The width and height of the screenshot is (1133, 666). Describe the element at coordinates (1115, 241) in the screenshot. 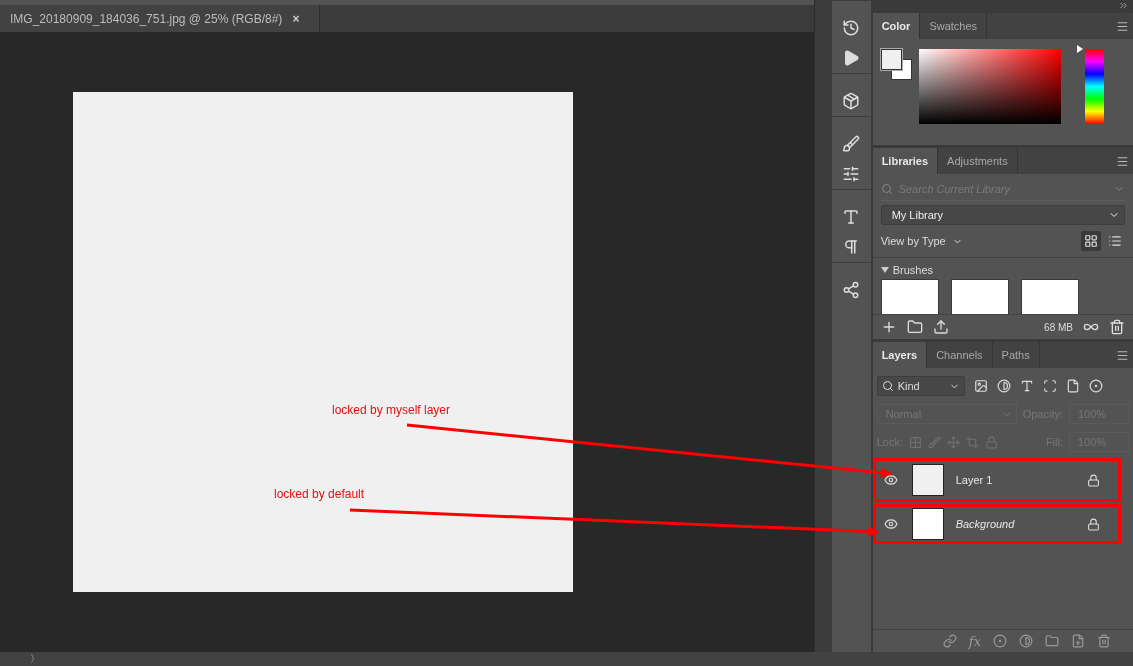

I see `list-view-icon` at that location.